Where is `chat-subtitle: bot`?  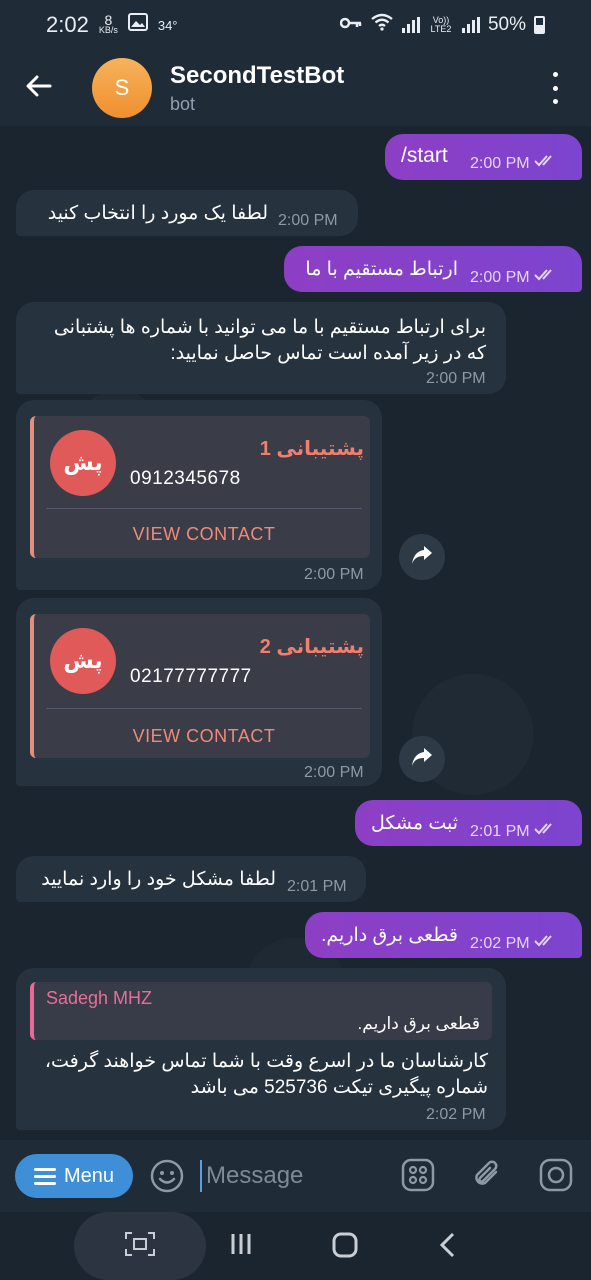 chat-subtitle: bot is located at coordinates (183, 103).